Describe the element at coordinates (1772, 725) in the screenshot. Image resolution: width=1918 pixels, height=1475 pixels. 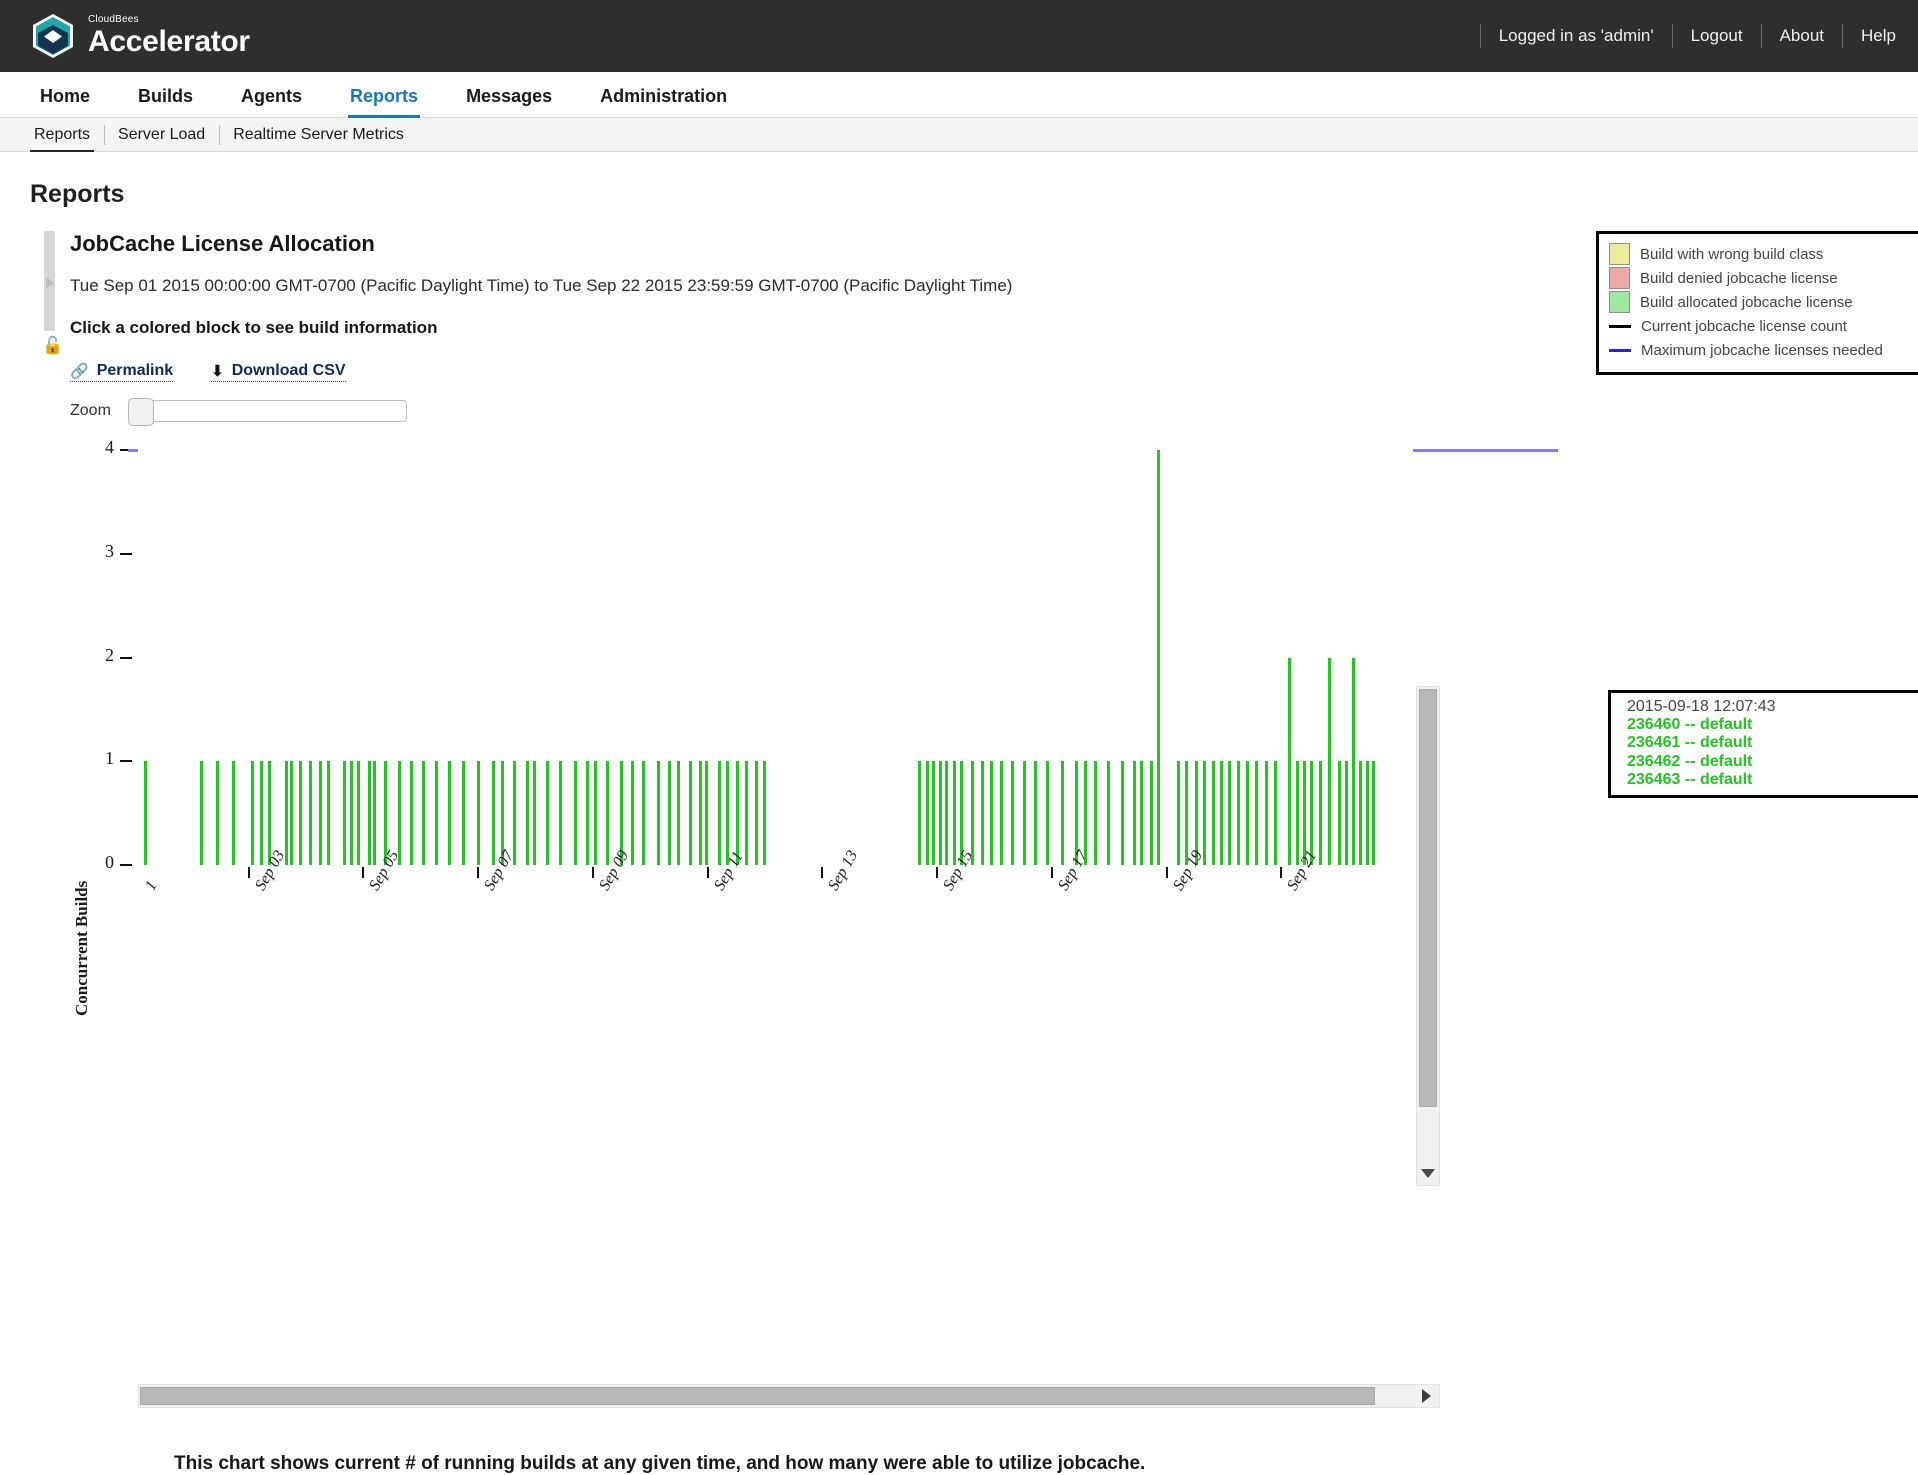
I see `tooltip-build-0: 236460 -- default` at that location.